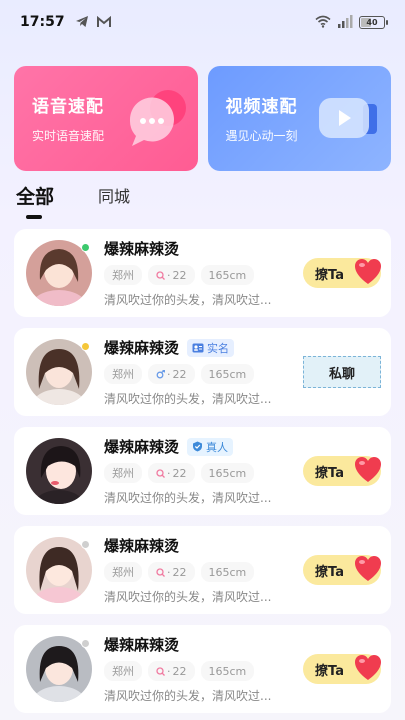  I want to click on battery-level: 40, so click(372, 22).